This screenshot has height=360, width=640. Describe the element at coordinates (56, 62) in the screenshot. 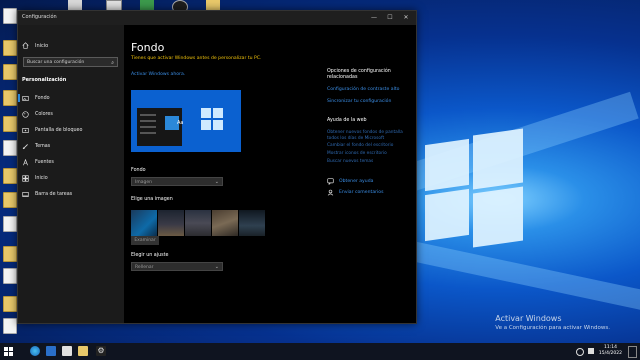

I see `search-placeholder: Buscar una configuración` at that location.